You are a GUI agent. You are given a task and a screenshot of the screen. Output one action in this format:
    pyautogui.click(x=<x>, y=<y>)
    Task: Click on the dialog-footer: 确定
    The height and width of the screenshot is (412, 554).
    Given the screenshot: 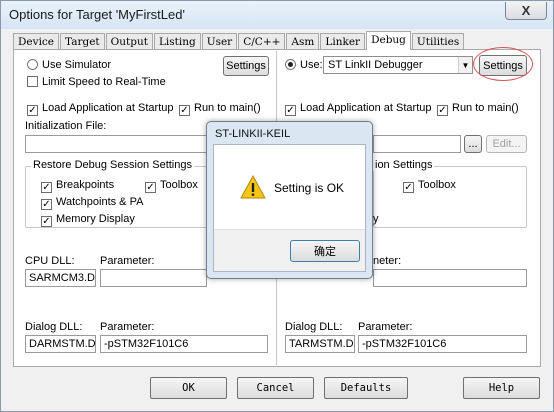 What is the action you would take?
    pyautogui.click(x=289, y=250)
    